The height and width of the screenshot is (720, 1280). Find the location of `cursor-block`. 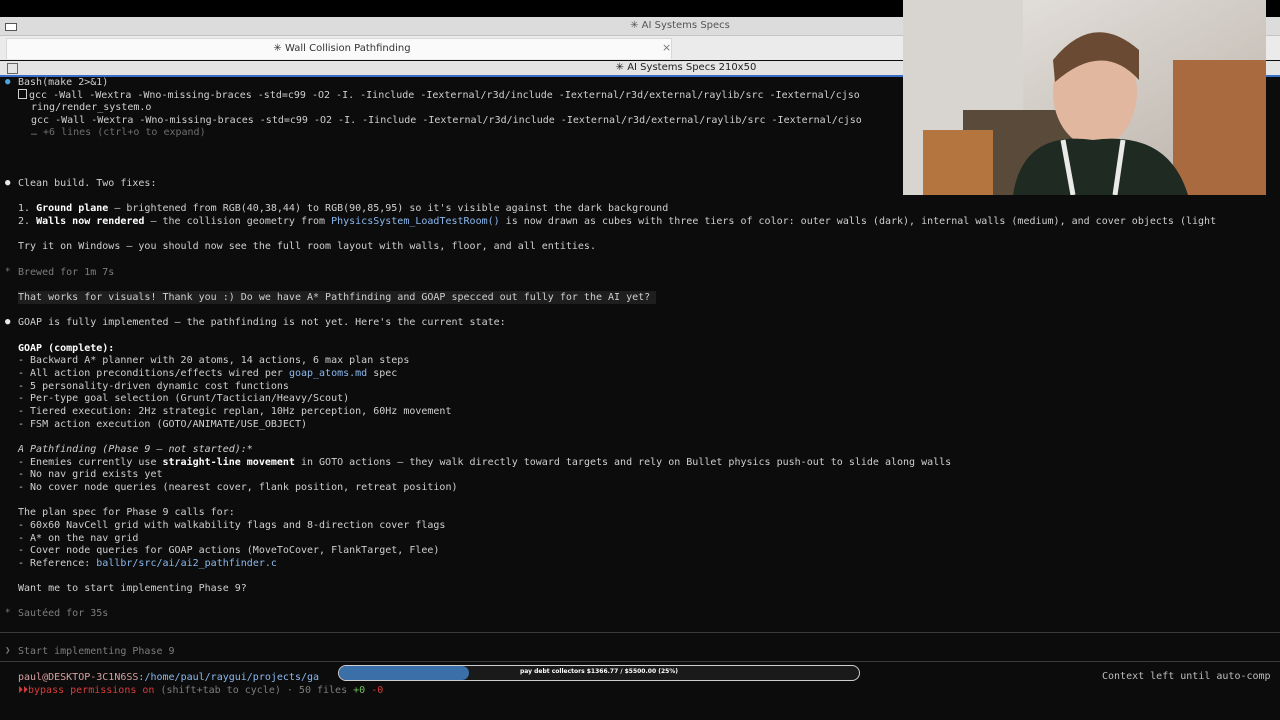

cursor-block is located at coordinates (22, 94).